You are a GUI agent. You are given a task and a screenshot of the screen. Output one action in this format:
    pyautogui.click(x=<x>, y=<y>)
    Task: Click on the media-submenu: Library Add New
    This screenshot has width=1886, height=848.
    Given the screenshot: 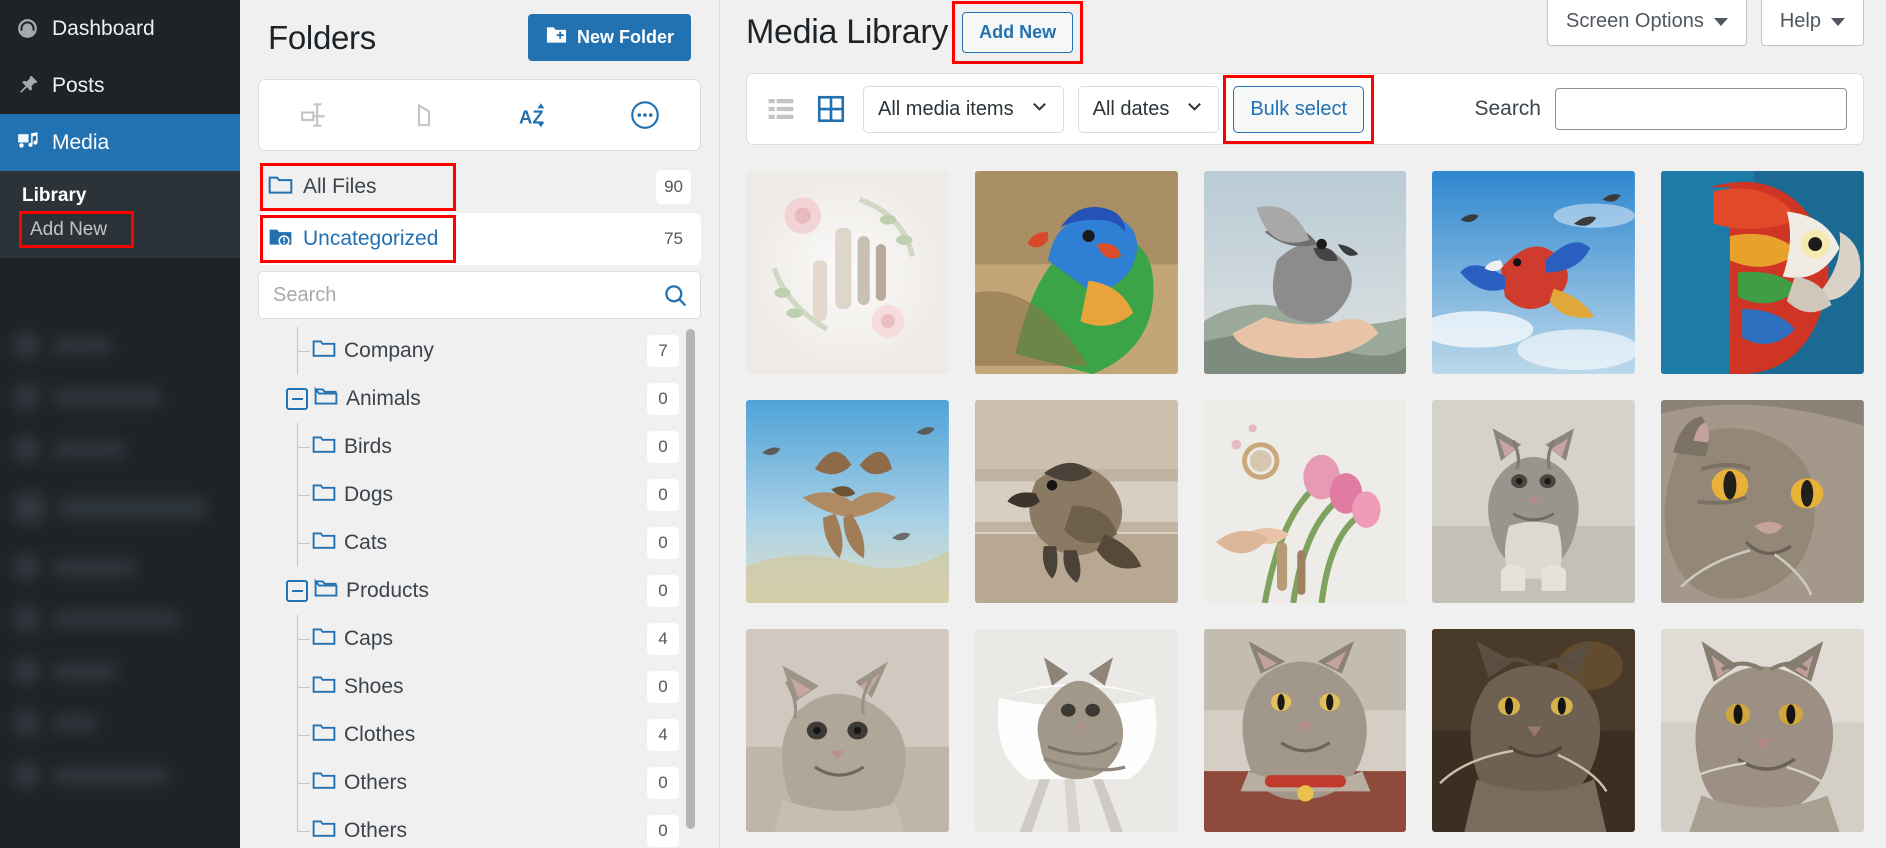 What is the action you would take?
    pyautogui.click(x=120, y=214)
    